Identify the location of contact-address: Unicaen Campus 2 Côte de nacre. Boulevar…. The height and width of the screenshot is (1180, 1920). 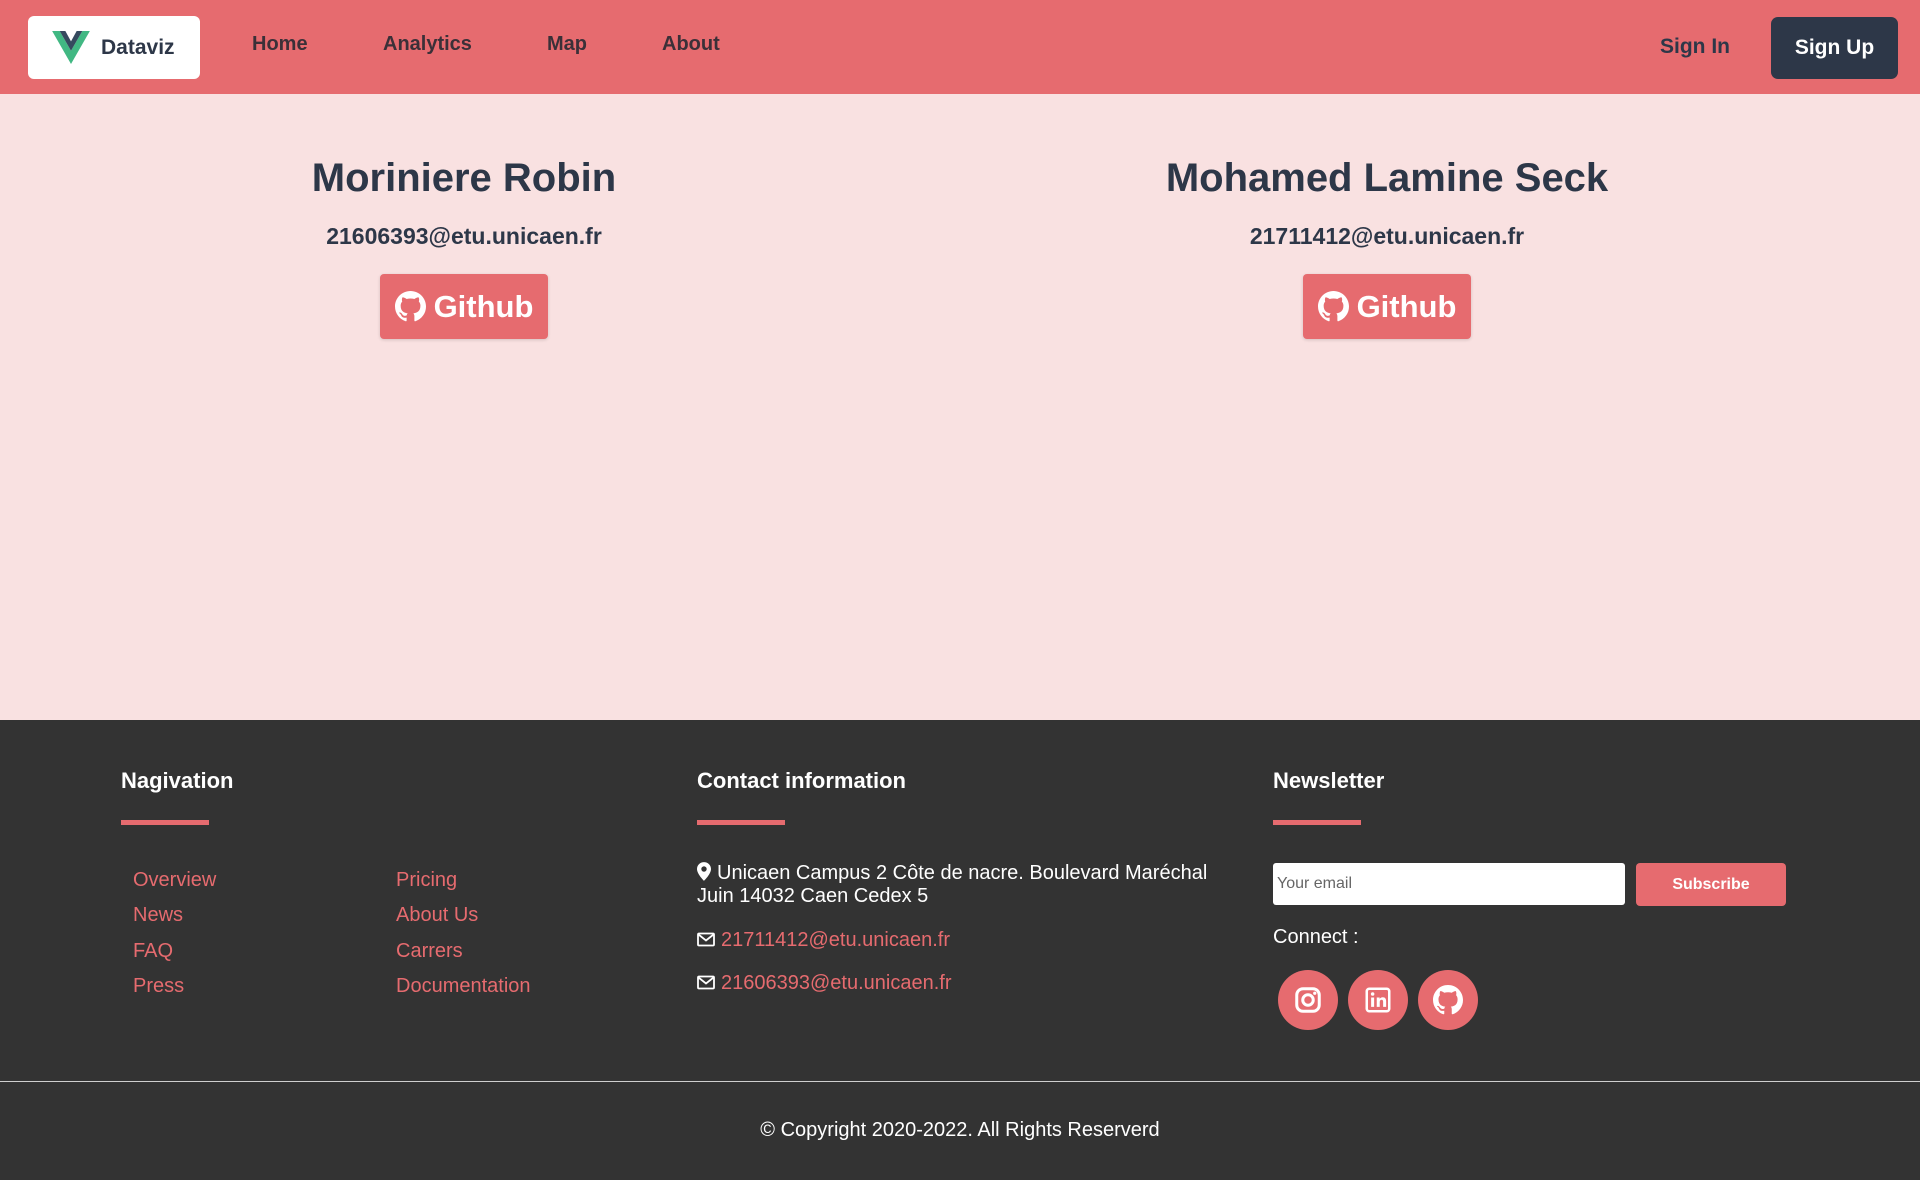
(967, 885).